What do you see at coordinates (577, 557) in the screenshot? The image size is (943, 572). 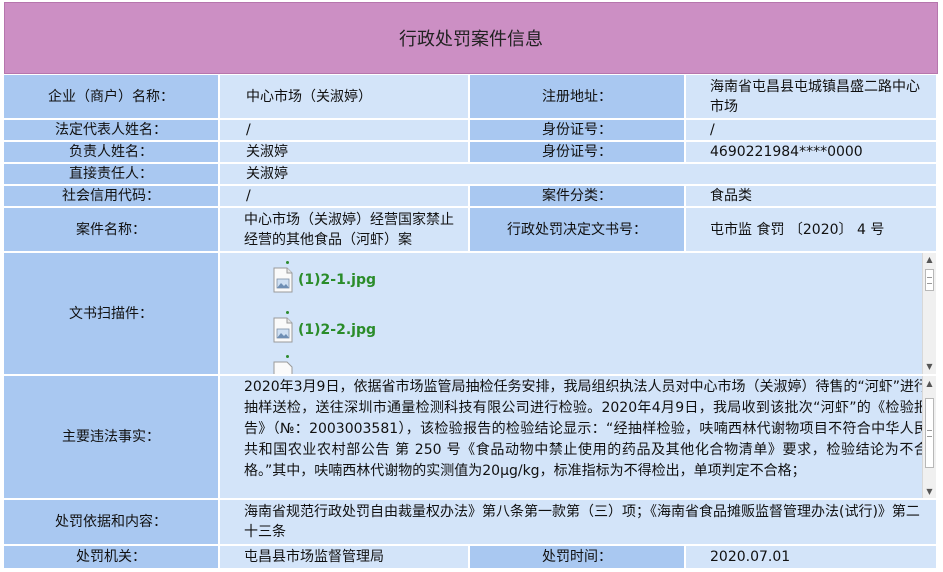 I see `penalty-time-label: 处罚时间：` at bounding box center [577, 557].